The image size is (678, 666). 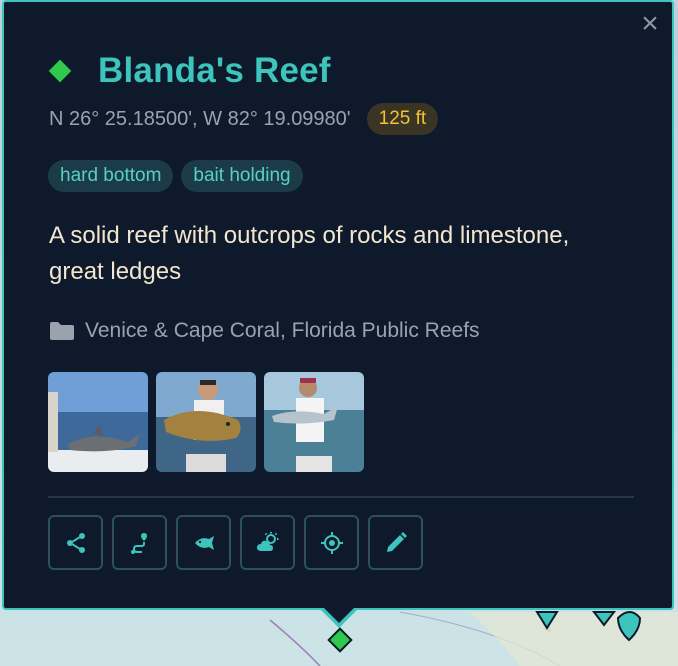 I want to click on selected-spot-marker, so click(x=340, y=640).